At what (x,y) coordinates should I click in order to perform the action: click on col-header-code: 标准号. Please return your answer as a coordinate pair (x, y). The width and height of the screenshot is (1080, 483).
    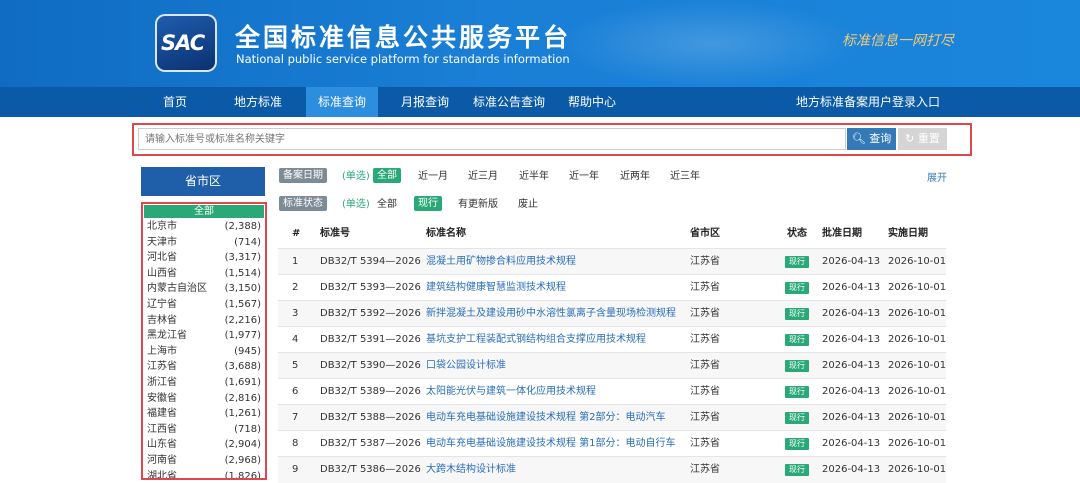
    Looking at the image, I should click on (335, 234).